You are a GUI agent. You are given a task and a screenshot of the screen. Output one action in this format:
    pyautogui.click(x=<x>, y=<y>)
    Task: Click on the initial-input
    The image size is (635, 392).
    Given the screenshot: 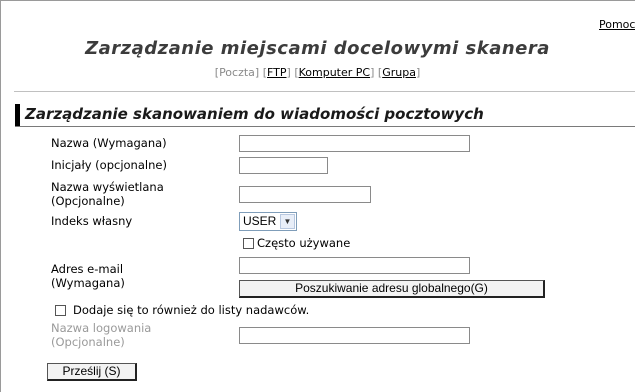 What is the action you would take?
    pyautogui.click(x=283, y=165)
    